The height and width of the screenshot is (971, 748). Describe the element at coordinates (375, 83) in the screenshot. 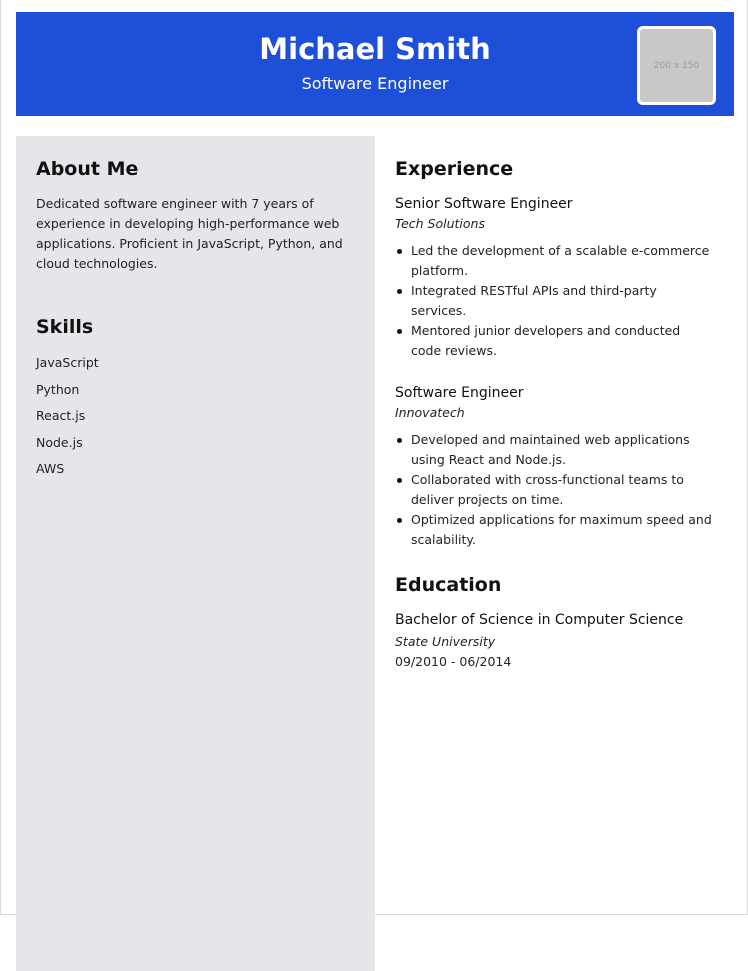

I see `candidate-role: Software Engineer` at that location.